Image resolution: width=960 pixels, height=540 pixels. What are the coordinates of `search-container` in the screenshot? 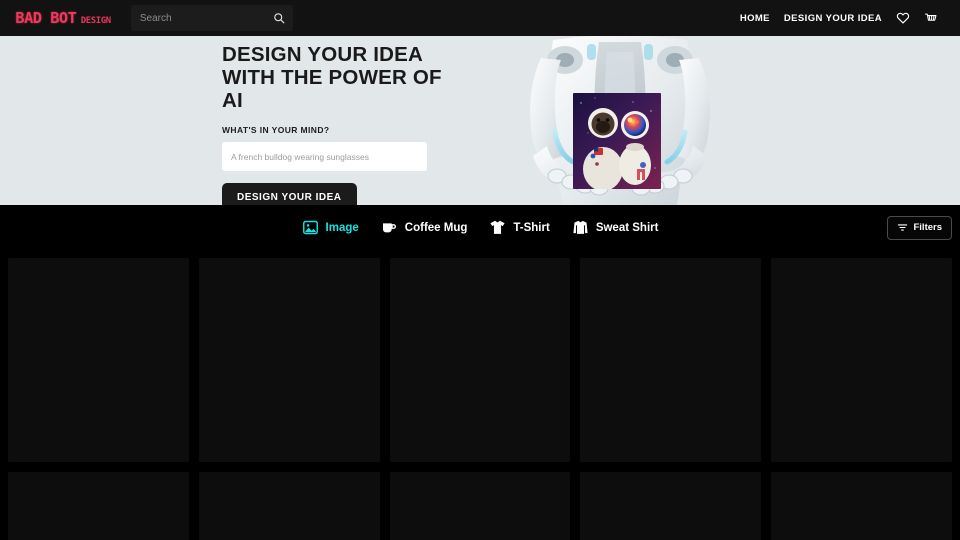 It's located at (211, 18).